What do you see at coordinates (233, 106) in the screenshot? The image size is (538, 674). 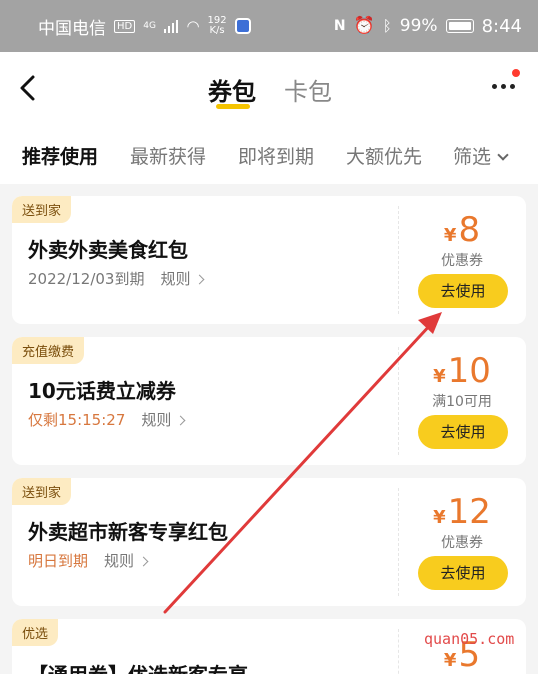 I see `active-tab-indicator` at bounding box center [233, 106].